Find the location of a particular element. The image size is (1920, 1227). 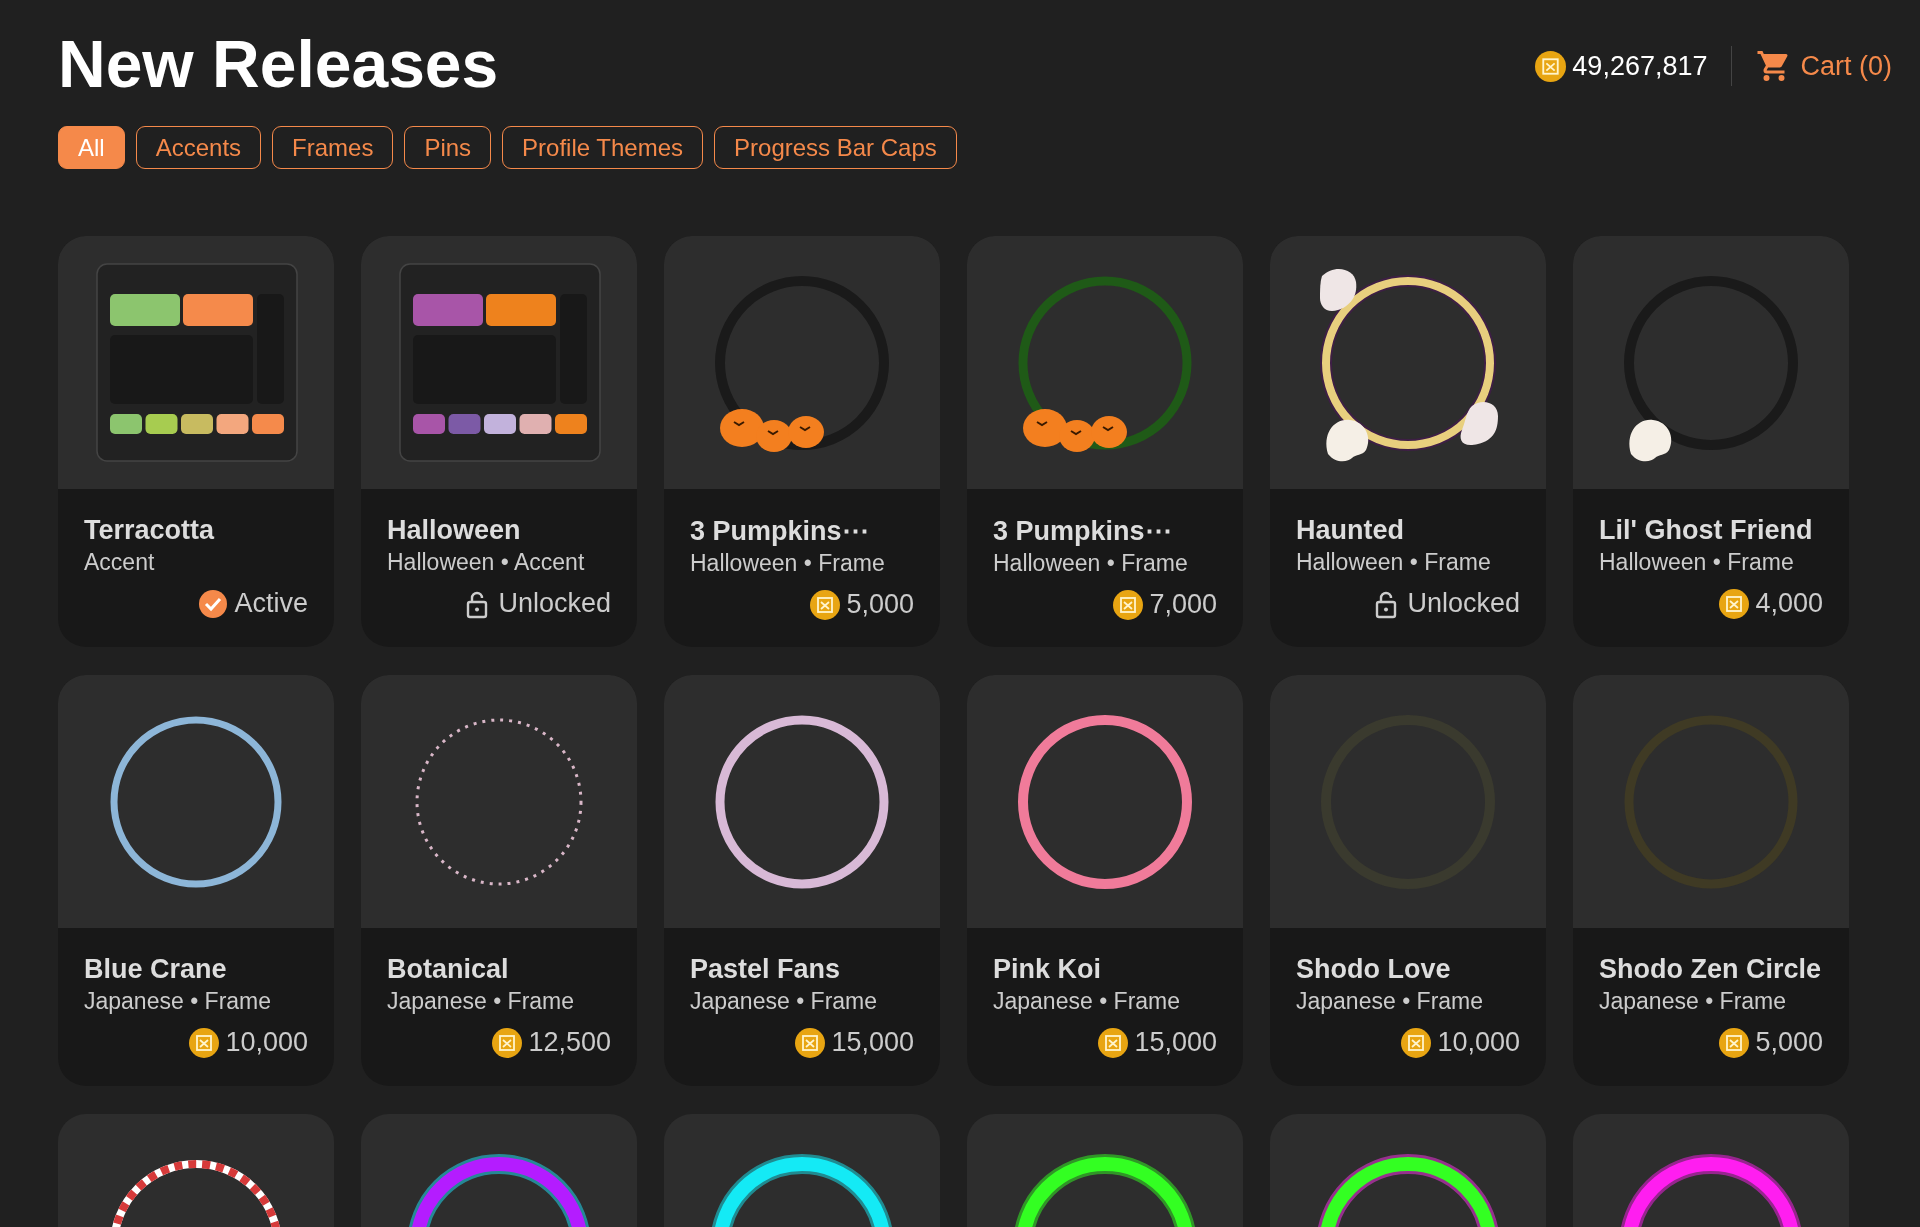

item-status: 4,000 is located at coordinates (1789, 603).